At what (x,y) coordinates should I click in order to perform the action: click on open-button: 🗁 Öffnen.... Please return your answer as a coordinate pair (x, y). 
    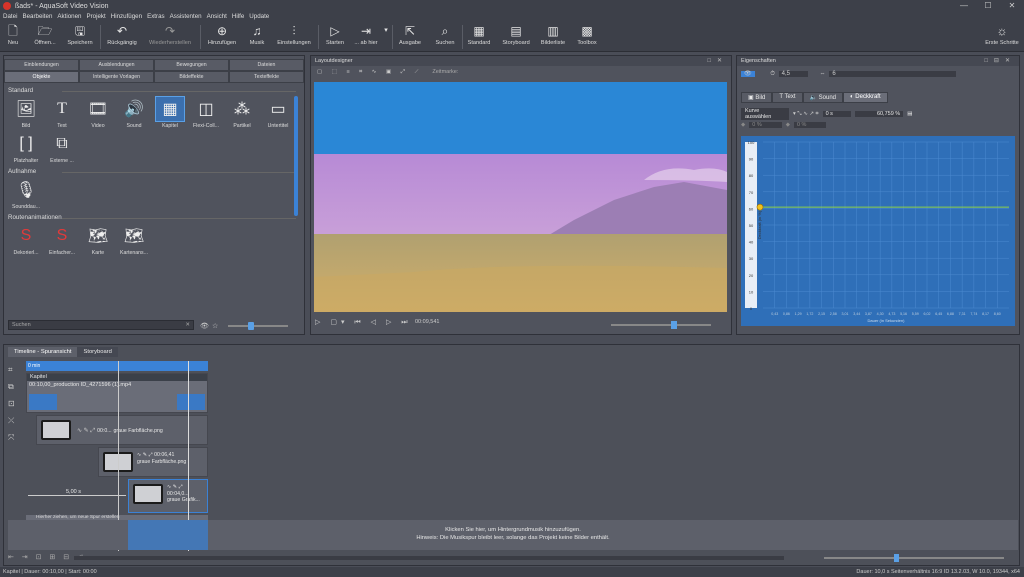
    Looking at the image, I should click on (45, 35).